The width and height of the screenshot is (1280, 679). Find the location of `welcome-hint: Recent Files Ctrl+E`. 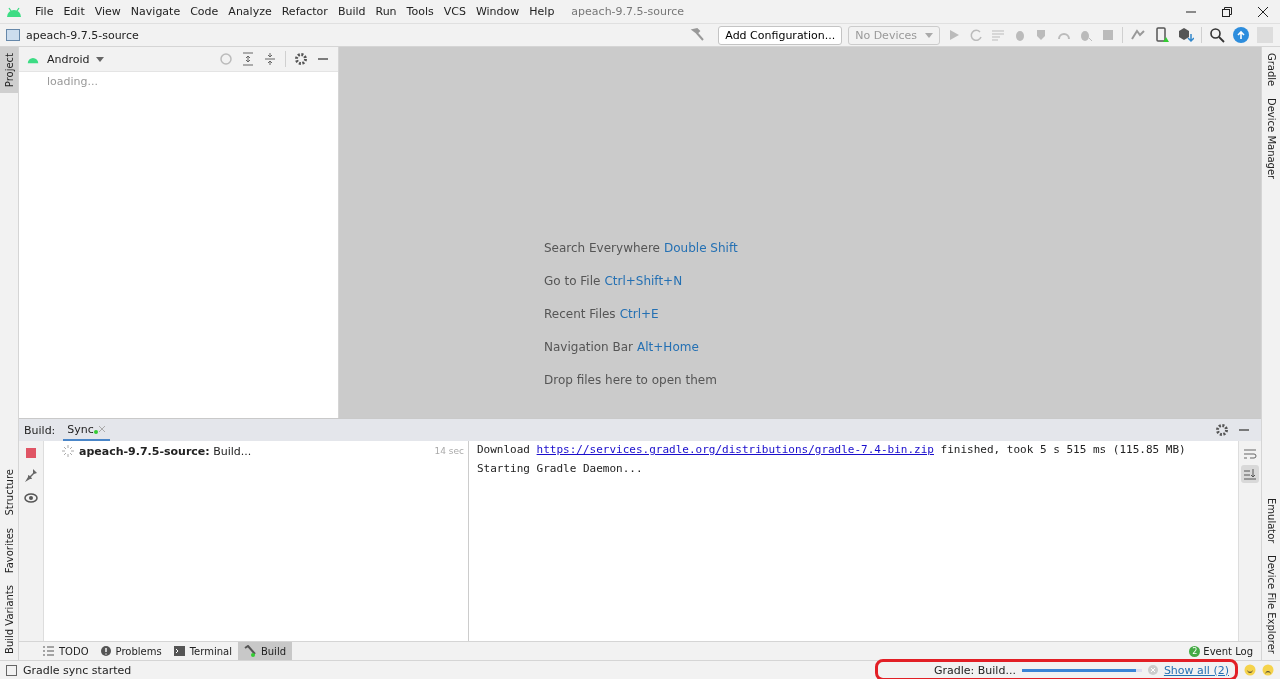

welcome-hint: Recent Files Ctrl+E is located at coordinates (601, 315).